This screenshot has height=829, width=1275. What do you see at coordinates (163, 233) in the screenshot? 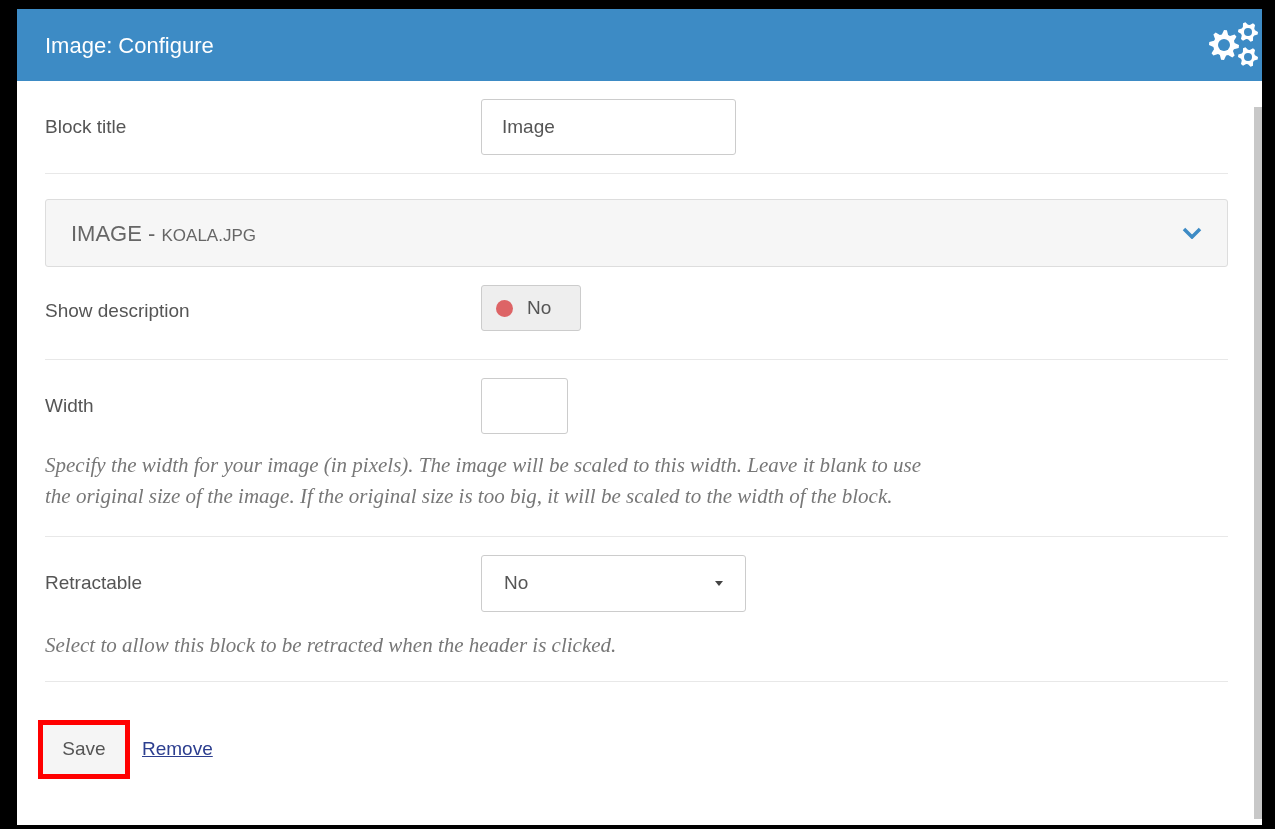
I see `image-section-title: IMAGE - KOALA.JPG` at bounding box center [163, 233].